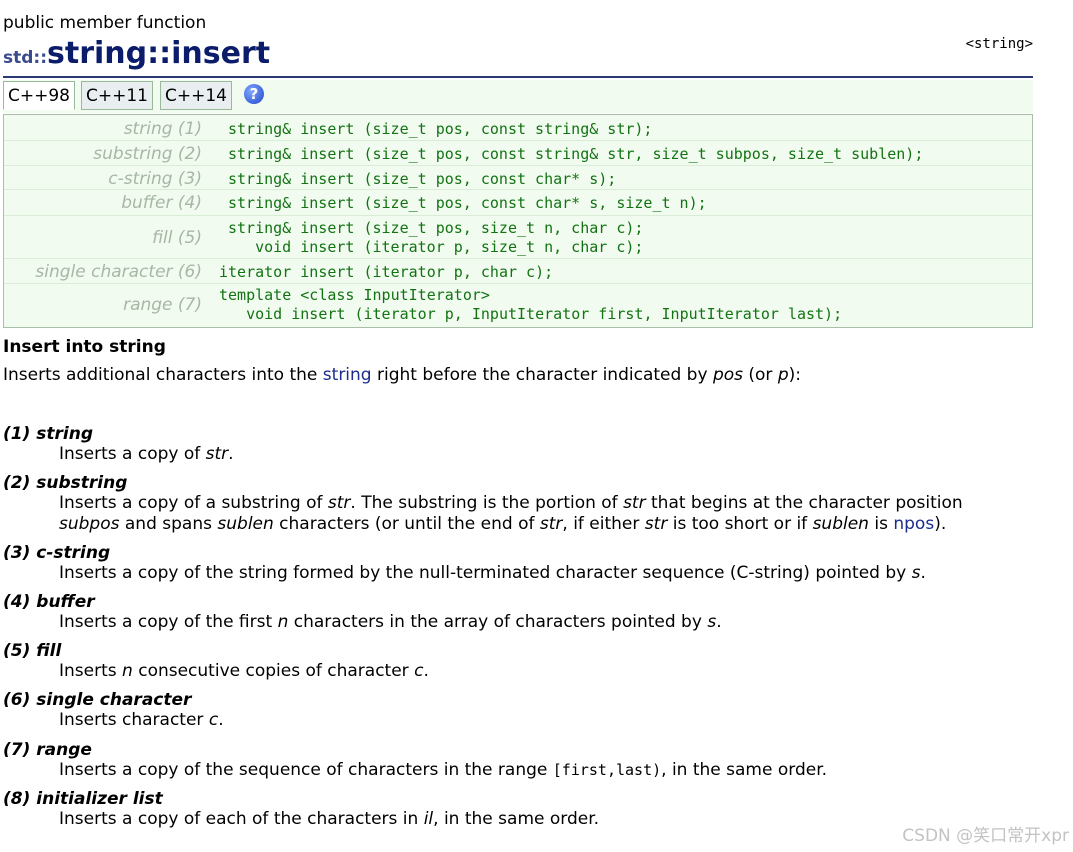 This screenshot has width=1073, height=852. I want to click on declaration-label: string (1), so click(162, 129).